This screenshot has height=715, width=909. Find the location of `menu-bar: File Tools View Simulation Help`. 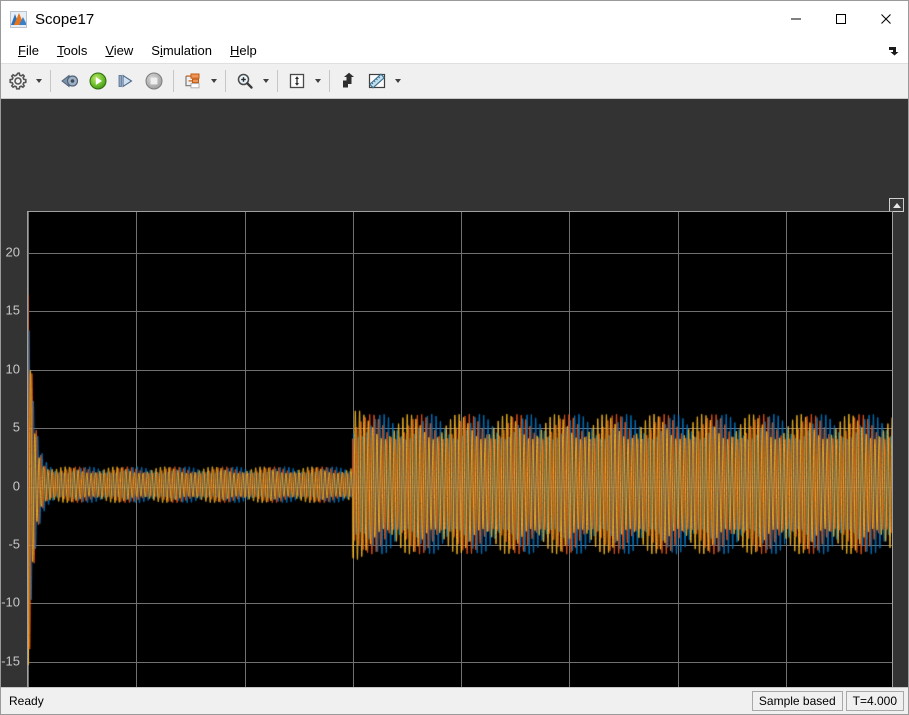

menu-bar: File Tools View Simulation Help is located at coordinates (454, 50).